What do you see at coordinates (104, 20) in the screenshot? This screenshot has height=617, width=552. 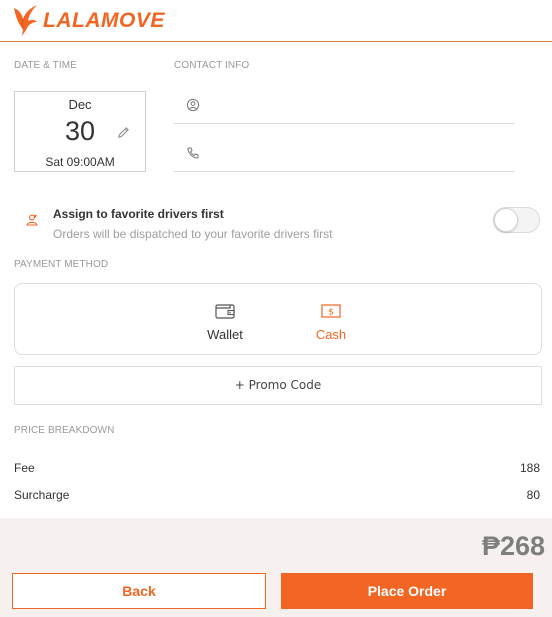 I see `brand-name: LALAMOVE` at bounding box center [104, 20].